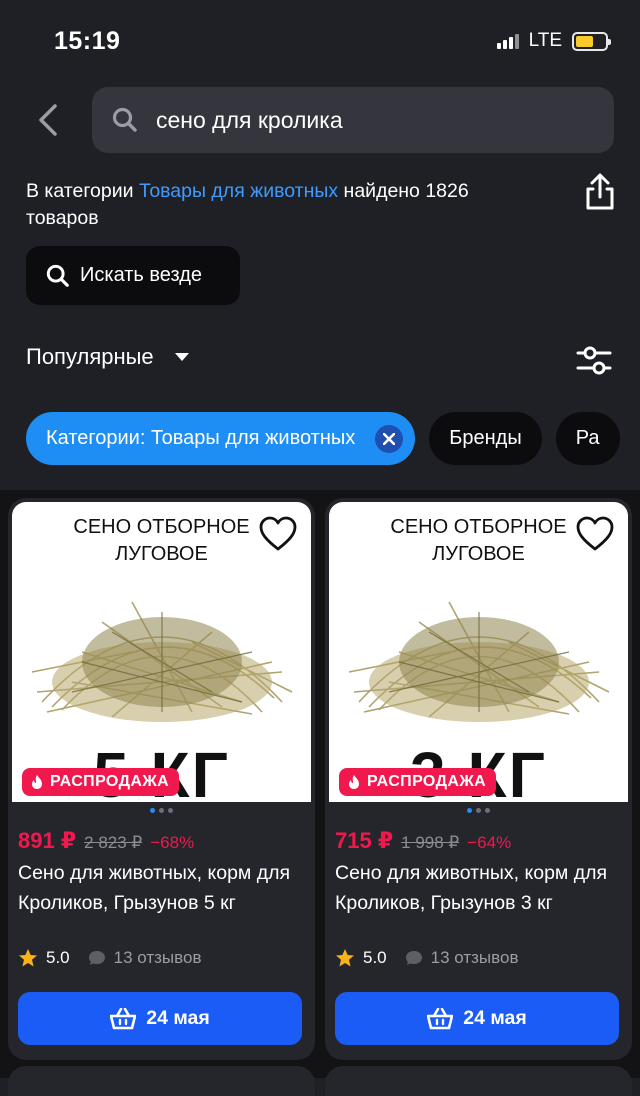 The width and height of the screenshot is (640, 1096). Describe the element at coordinates (364, 840) in the screenshot. I see `price: 715 ₽` at that location.